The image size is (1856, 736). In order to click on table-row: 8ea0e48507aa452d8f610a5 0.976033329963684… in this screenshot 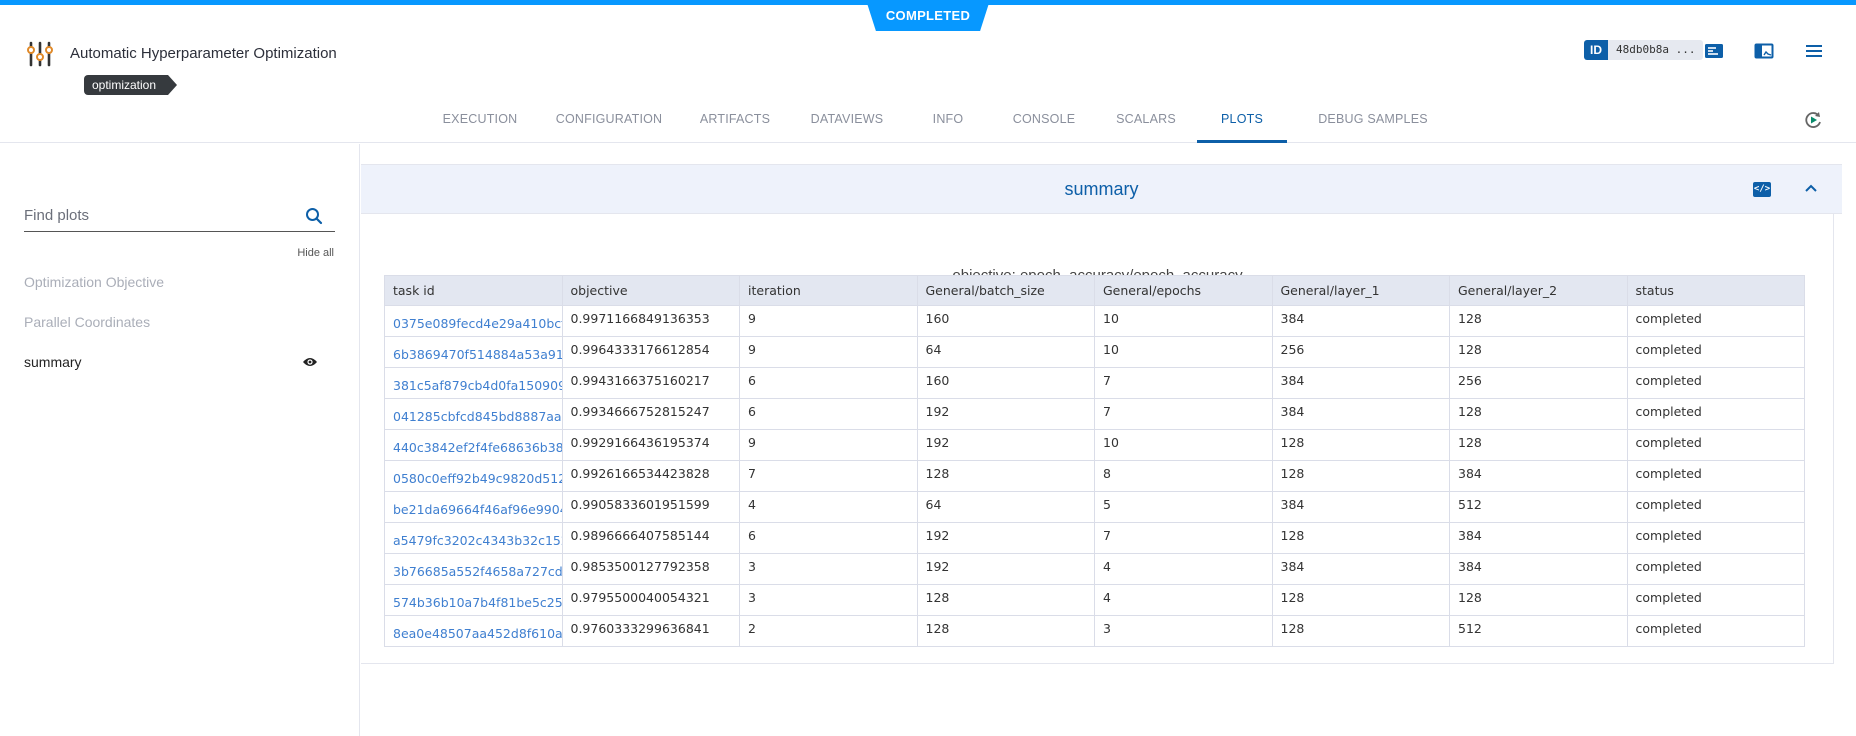, I will do `click(1094, 631)`.